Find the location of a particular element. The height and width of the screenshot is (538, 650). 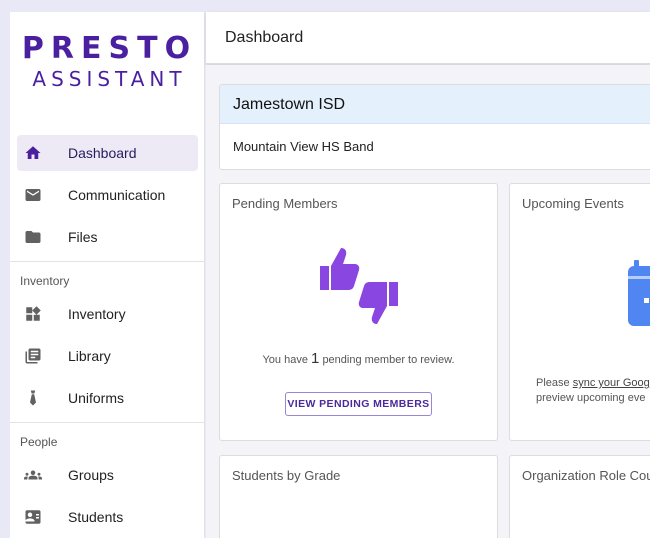

thumbs-up-down-icon is located at coordinates (359, 288).